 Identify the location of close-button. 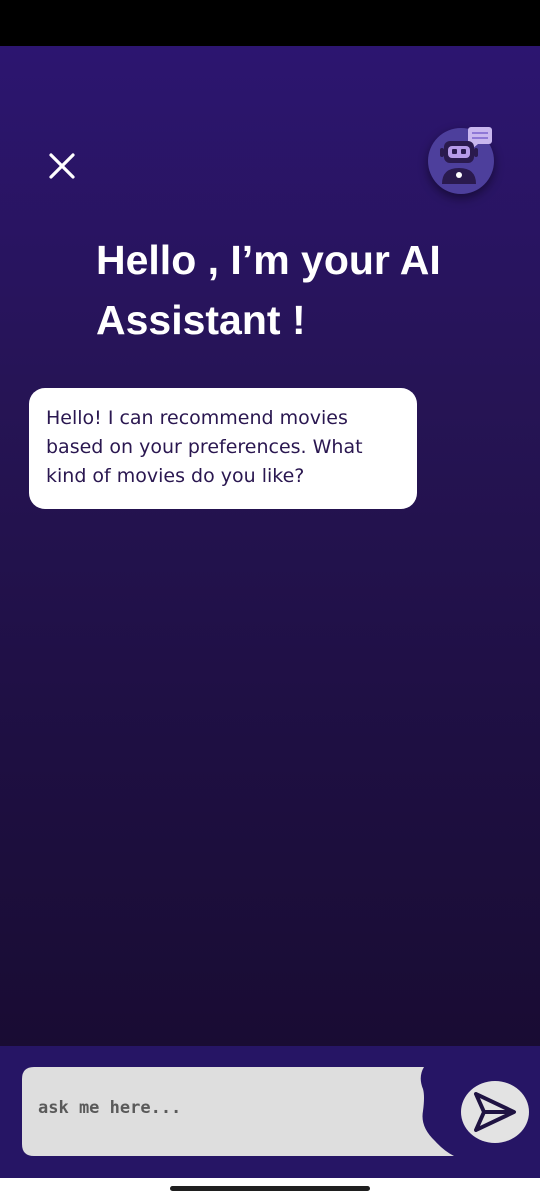
(62, 166).